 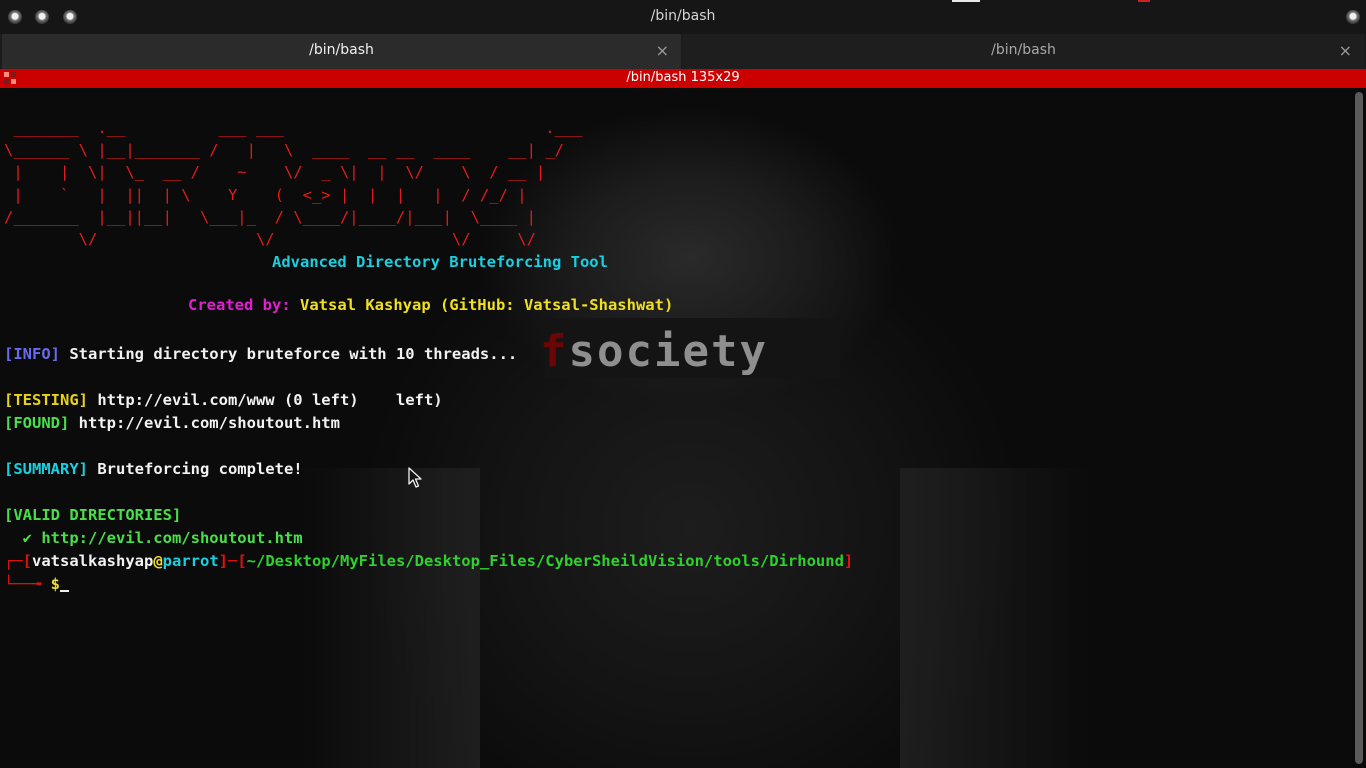 What do you see at coordinates (46, 400) in the screenshot?
I see `testing-tag: [TESTING]` at bounding box center [46, 400].